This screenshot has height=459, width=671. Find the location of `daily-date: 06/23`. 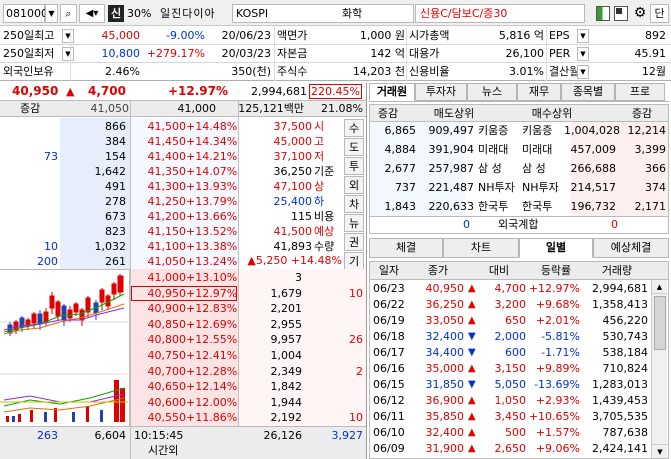

daily-date: 06/23 is located at coordinates (389, 288).